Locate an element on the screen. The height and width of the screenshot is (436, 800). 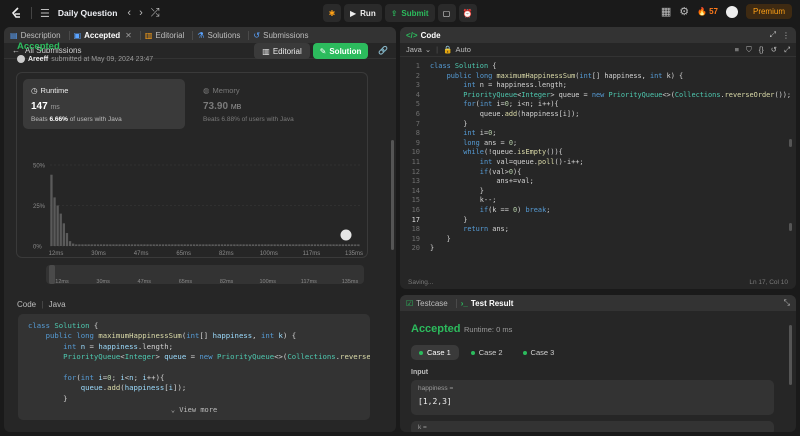
line-number: 14 is located at coordinates (415, 190).